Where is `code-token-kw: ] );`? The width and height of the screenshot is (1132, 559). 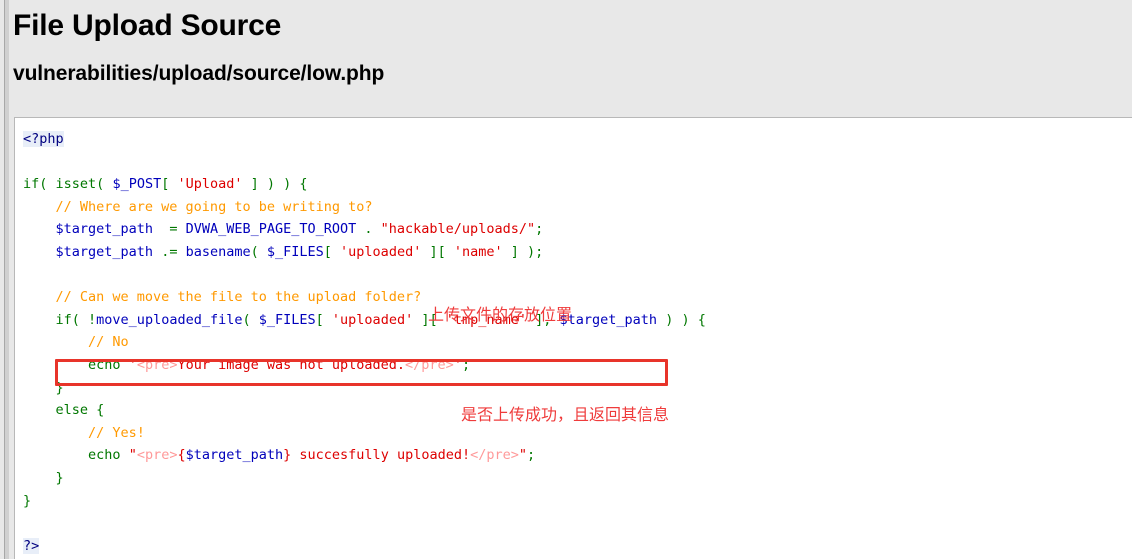 code-token-kw: ] ); is located at coordinates (523, 251).